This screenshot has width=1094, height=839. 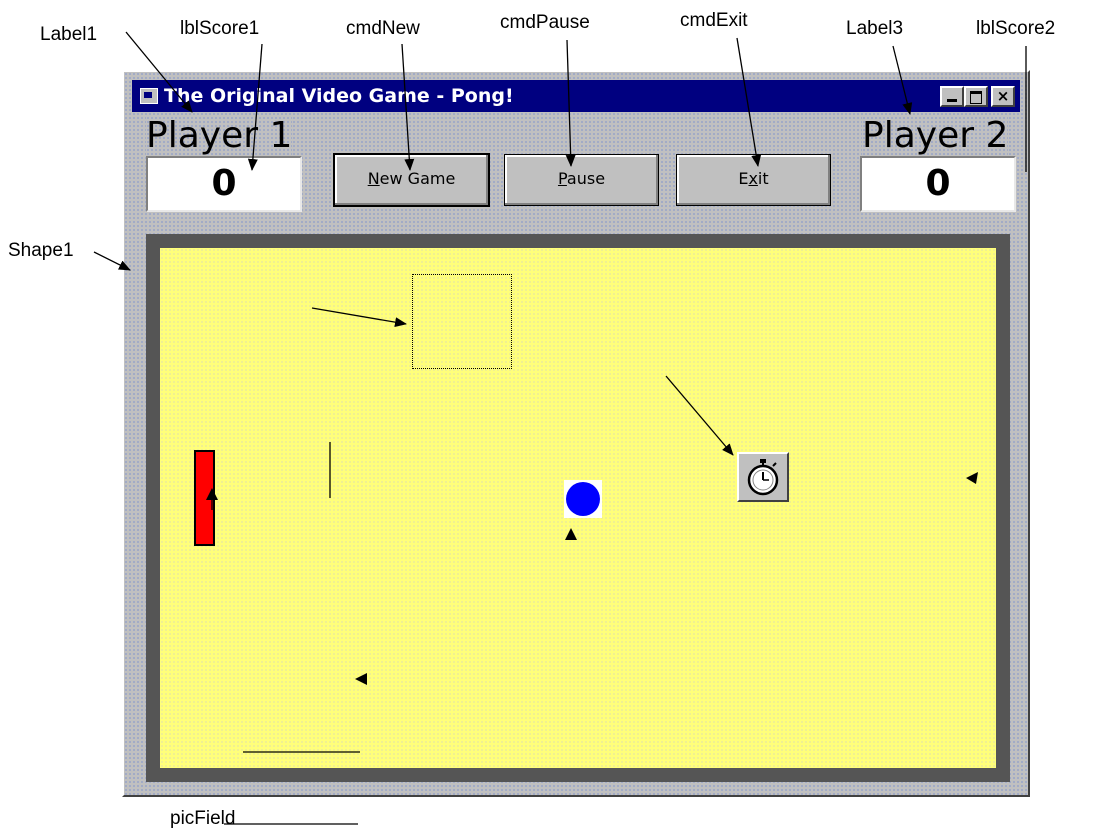 I want to click on callout-lblscore1: lblScore1, so click(x=220, y=28).